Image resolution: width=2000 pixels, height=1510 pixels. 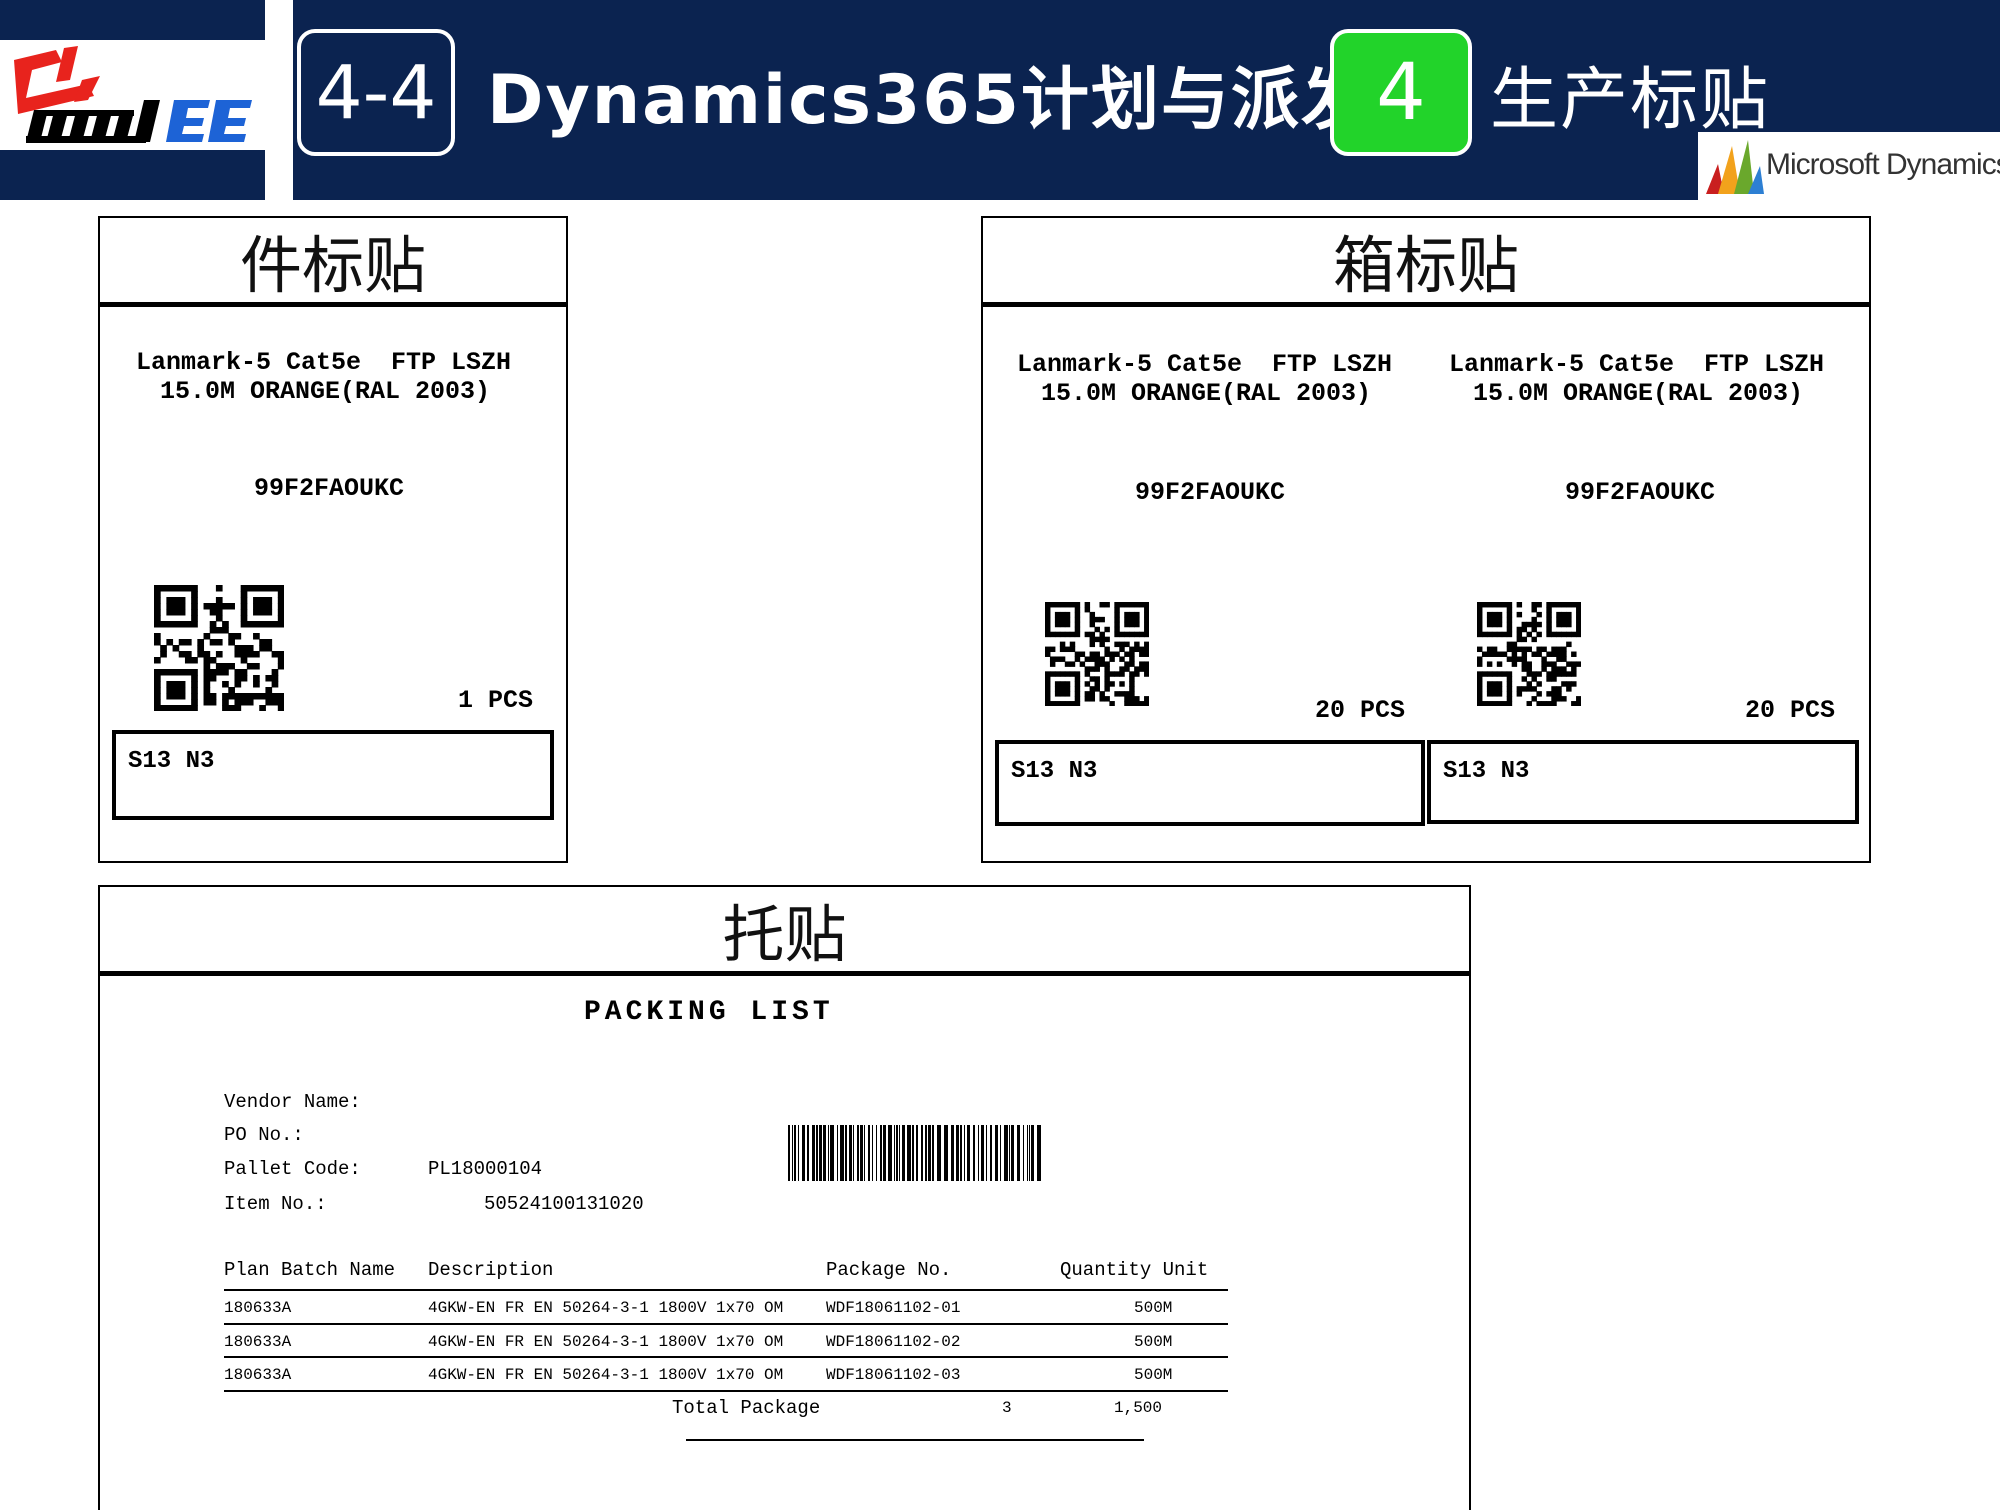 What do you see at coordinates (333, 775) in the screenshot?
I see `piece-label-sn-box: S13 N3` at bounding box center [333, 775].